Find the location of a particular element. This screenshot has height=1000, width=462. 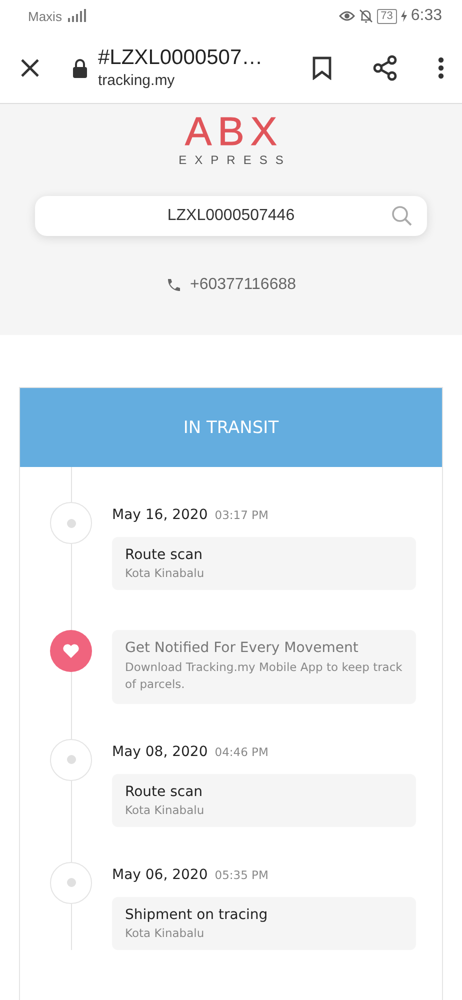

page-url: tracking.my is located at coordinates (137, 80).